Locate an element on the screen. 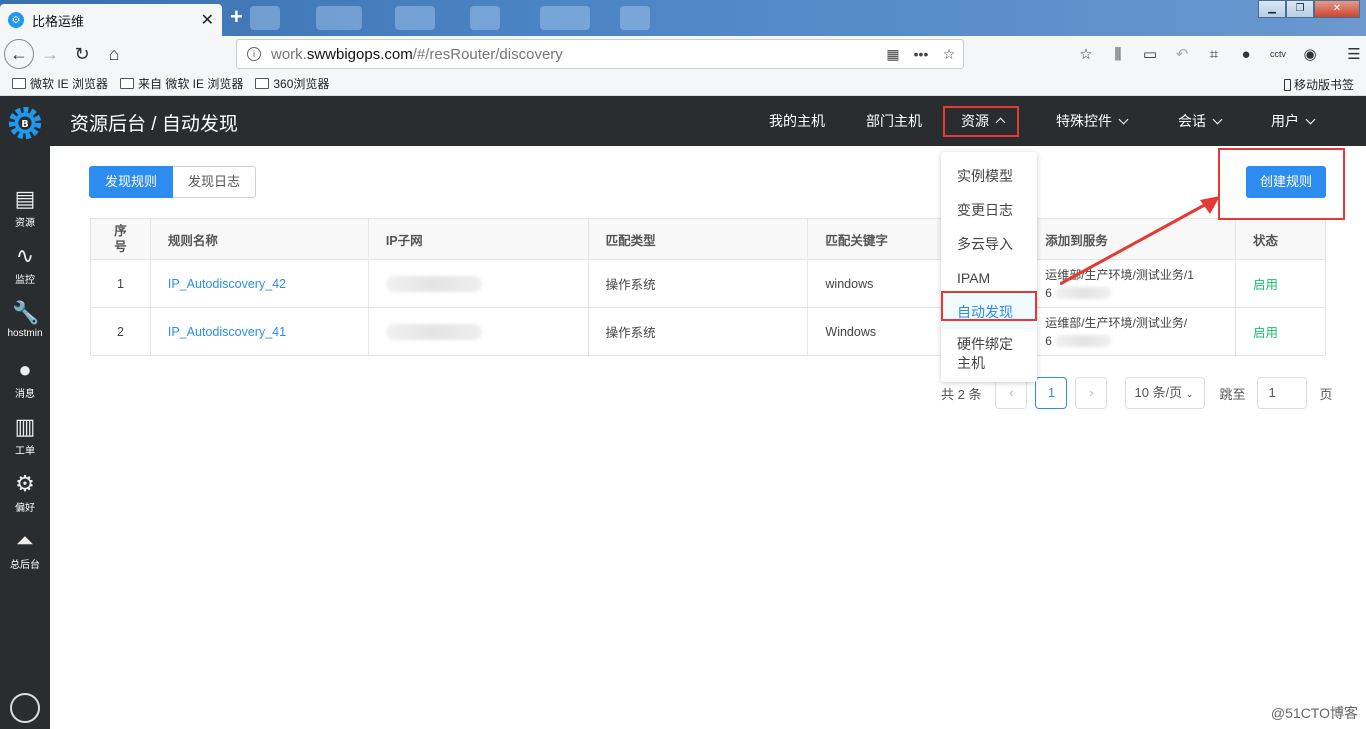 The width and height of the screenshot is (1366, 729). tab-discovery-rules: 发现规则 is located at coordinates (131, 182).